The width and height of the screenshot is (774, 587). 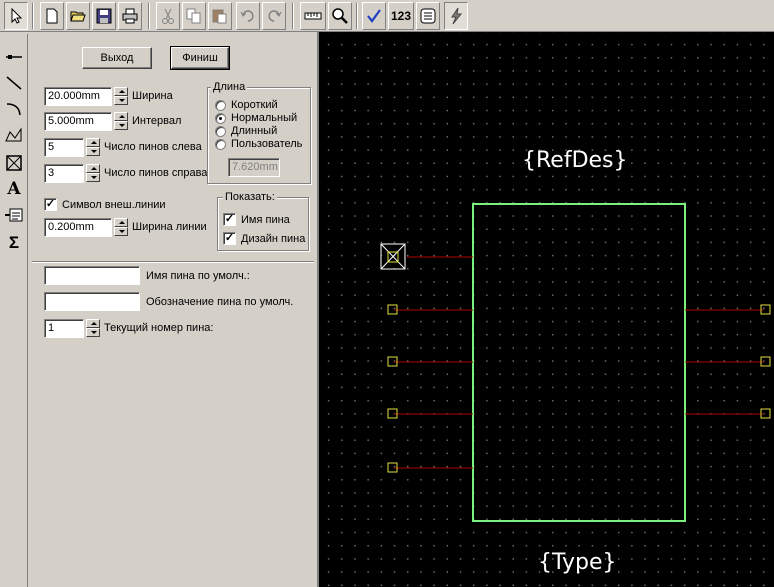 I want to click on line-tool-icon, so click(x=14, y=83).